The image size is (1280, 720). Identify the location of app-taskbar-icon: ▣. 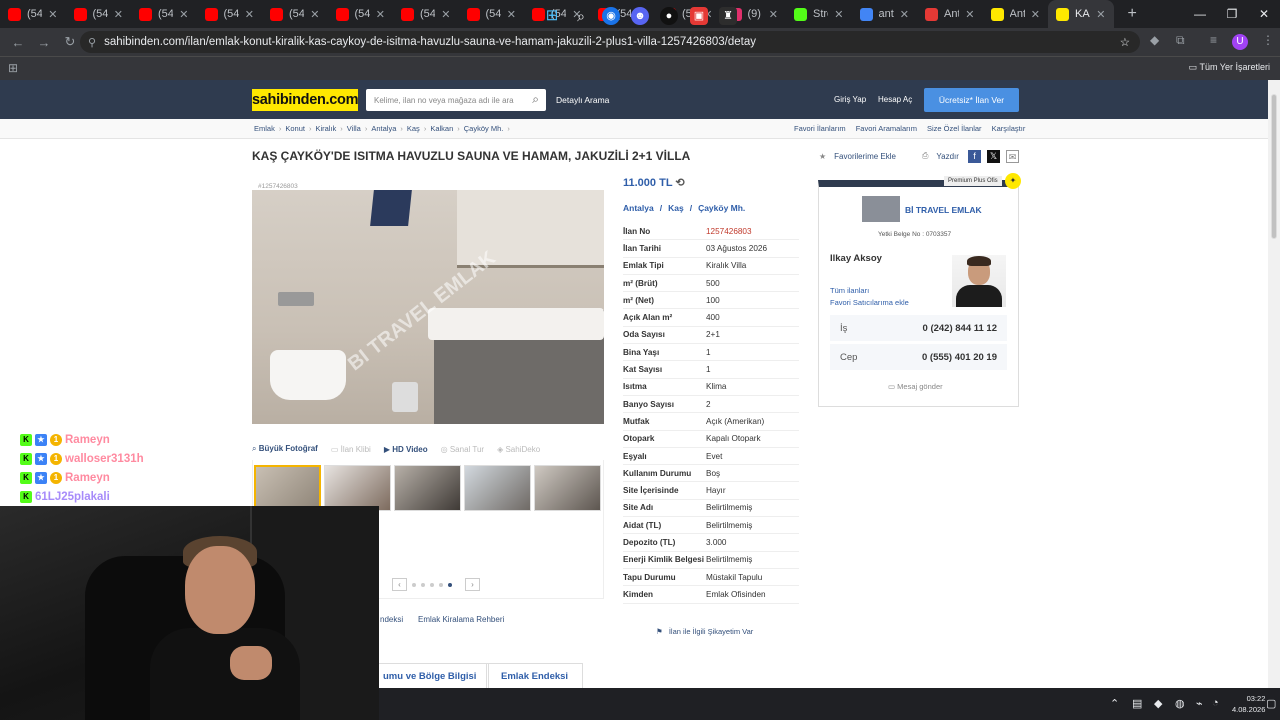
(699, 16).